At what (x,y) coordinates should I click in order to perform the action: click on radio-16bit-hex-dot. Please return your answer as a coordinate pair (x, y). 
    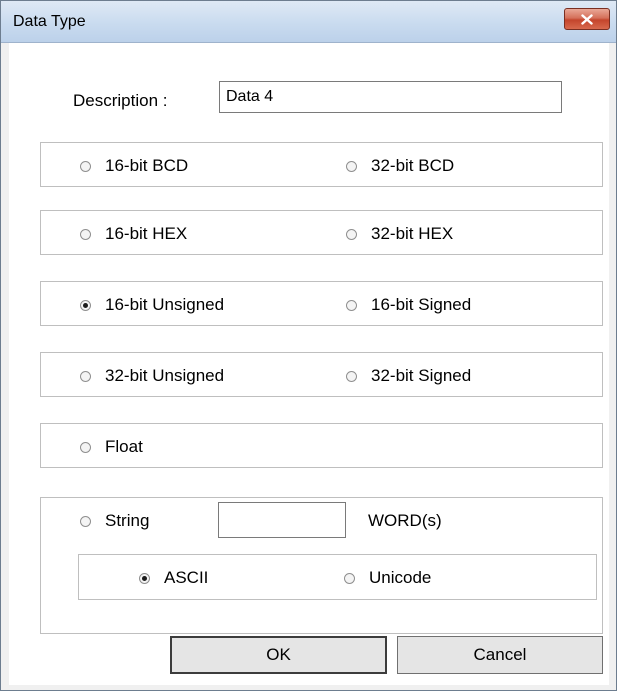
    Looking at the image, I should click on (85, 234).